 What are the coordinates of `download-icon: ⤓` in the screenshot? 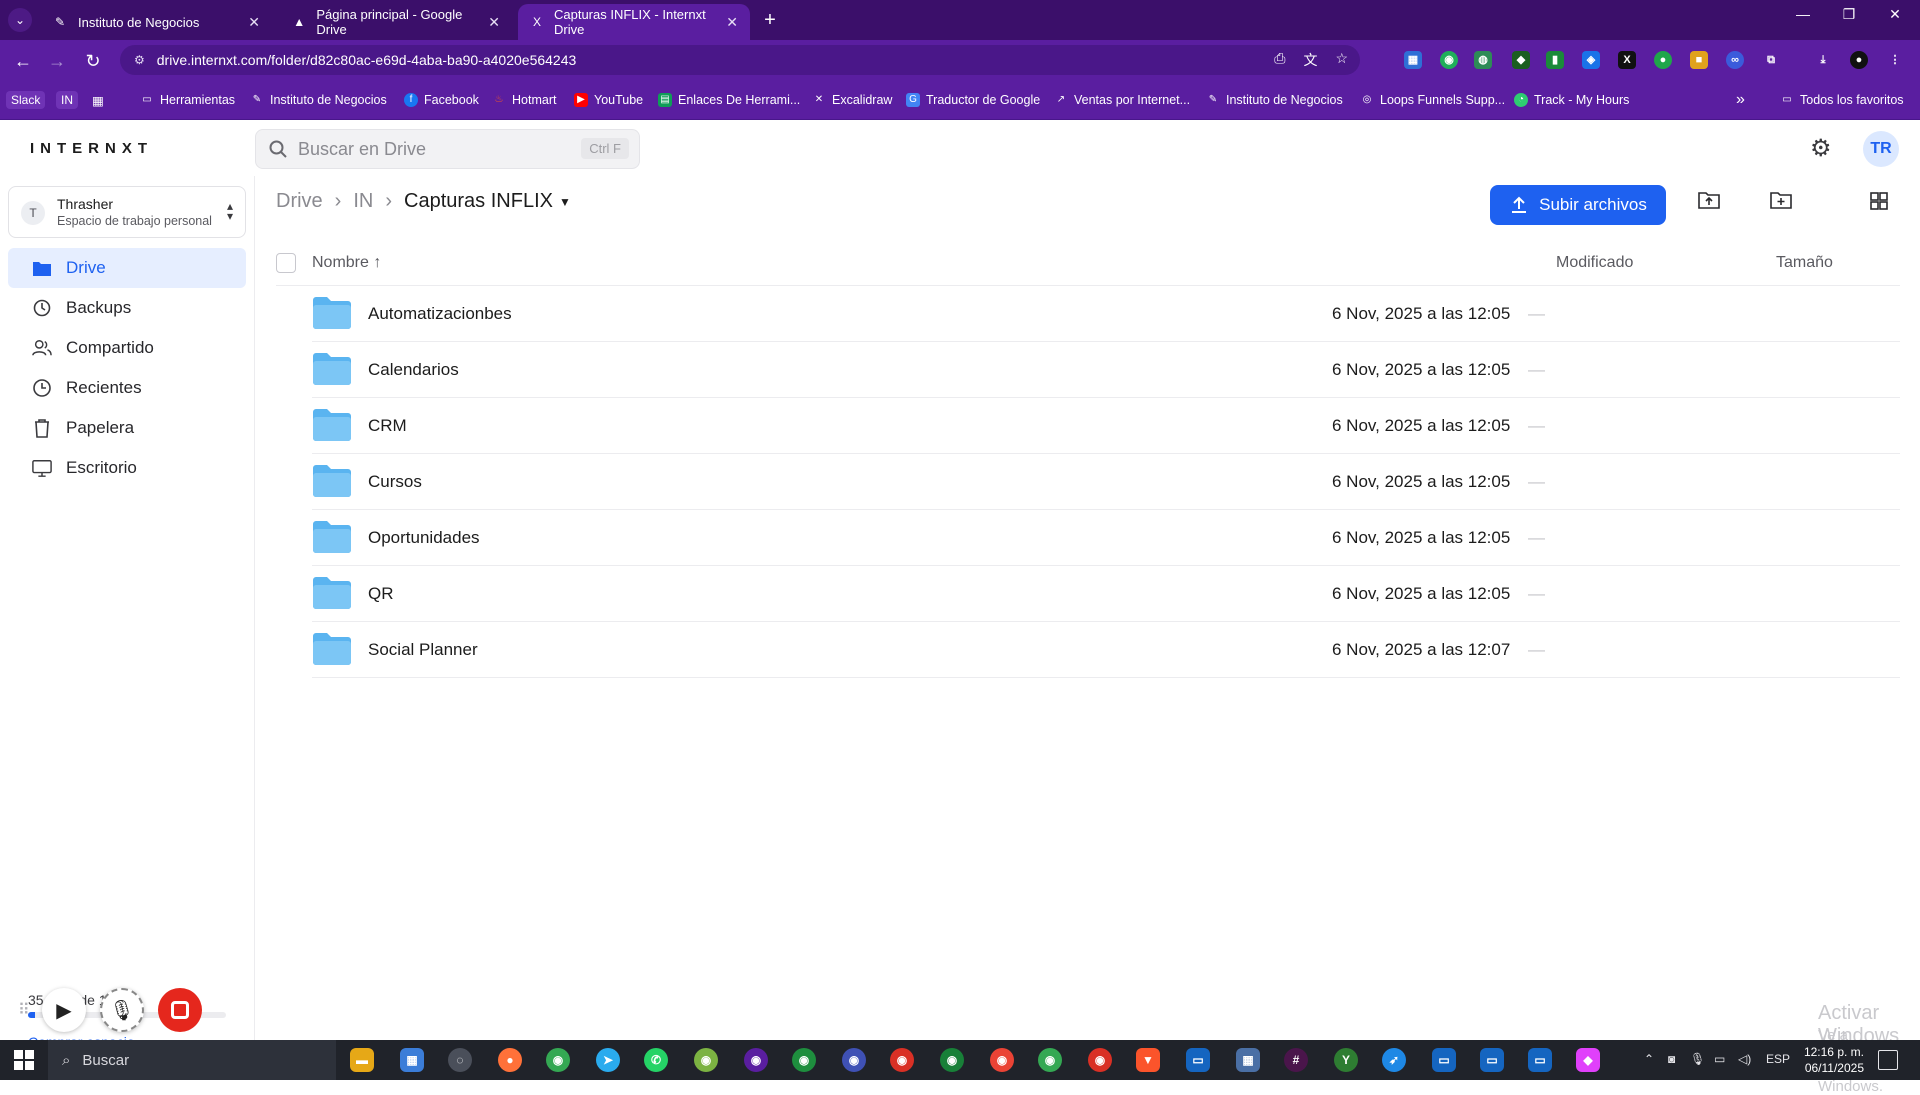 It's located at (1823, 60).